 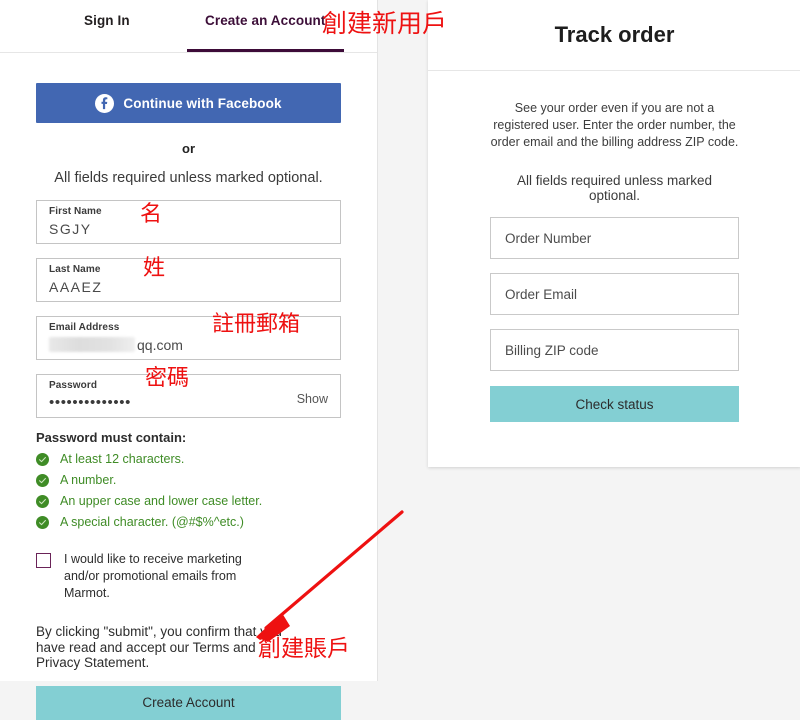 What do you see at coordinates (160, 345) in the screenshot?
I see `email-domain-text: qq.com` at bounding box center [160, 345].